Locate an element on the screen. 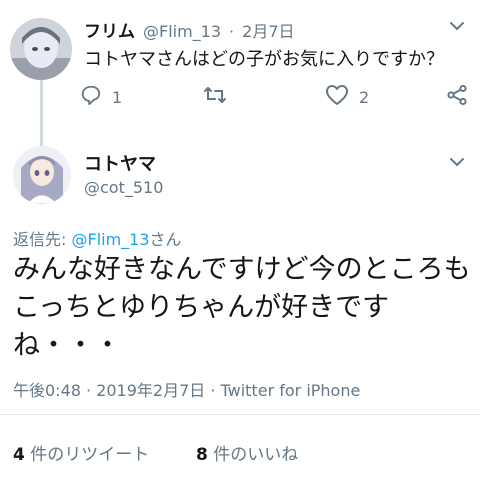 The image size is (480, 481). retweets-count: 4 is located at coordinates (19, 455).